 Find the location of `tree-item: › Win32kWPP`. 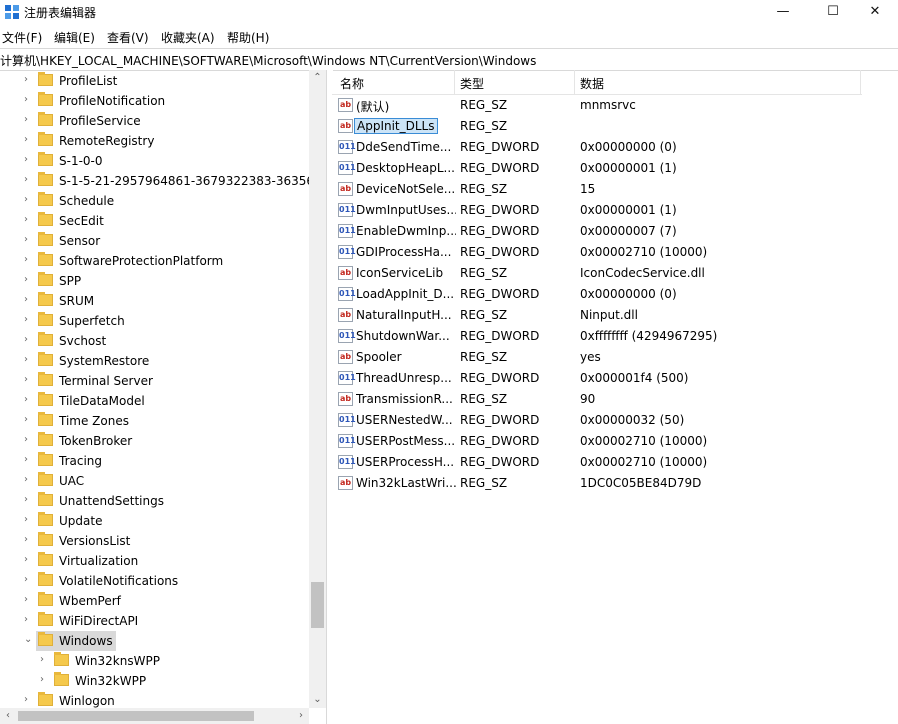

tree-item: › Win32kWPP is located at coordinates (150, 681).